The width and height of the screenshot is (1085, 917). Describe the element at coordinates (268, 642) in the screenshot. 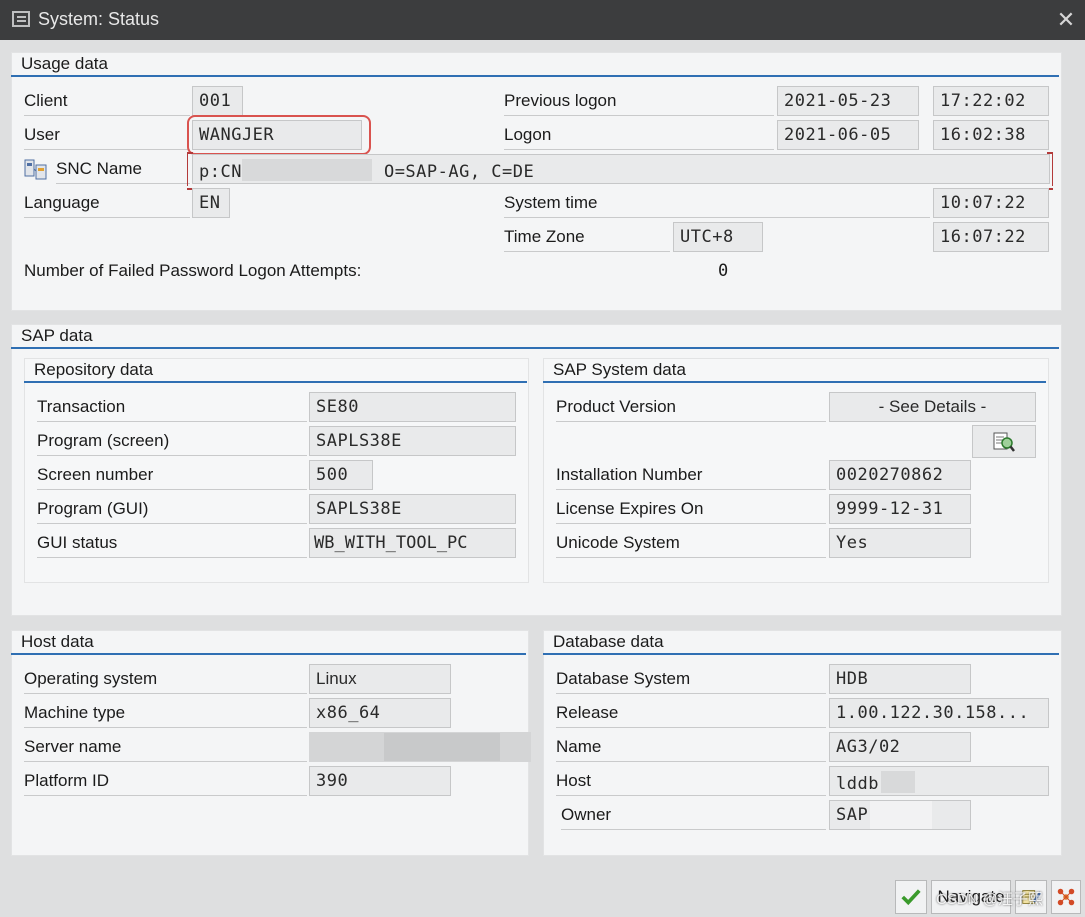

I see `host-data-title: Host data` at that location.